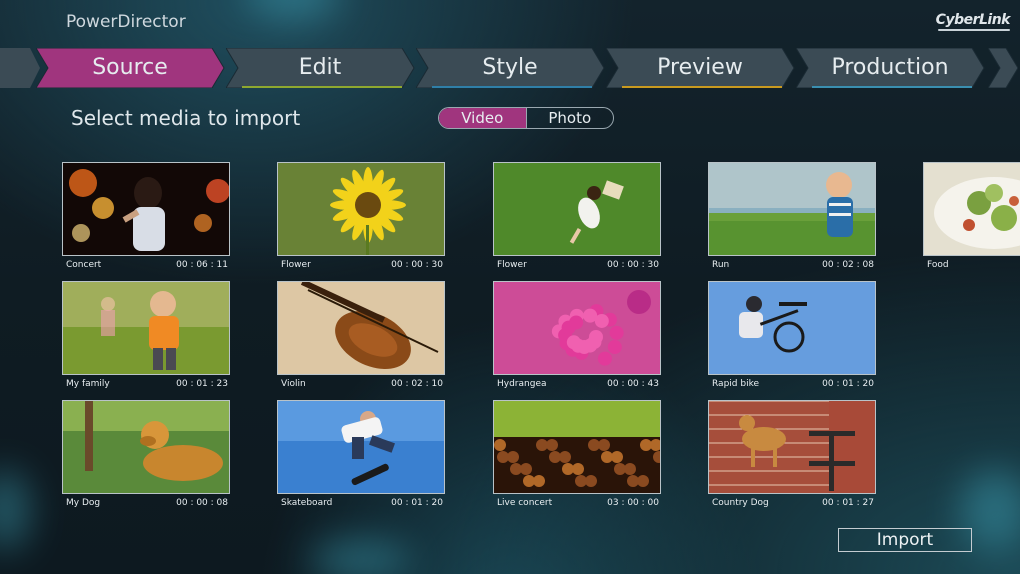 This screenshot has width=1020, height=574. What do you see at coordinates (147, 265) in the screenshot?
I see `media-caption: Concert 00 : 06 : 11` at bounding box center [147, 265].